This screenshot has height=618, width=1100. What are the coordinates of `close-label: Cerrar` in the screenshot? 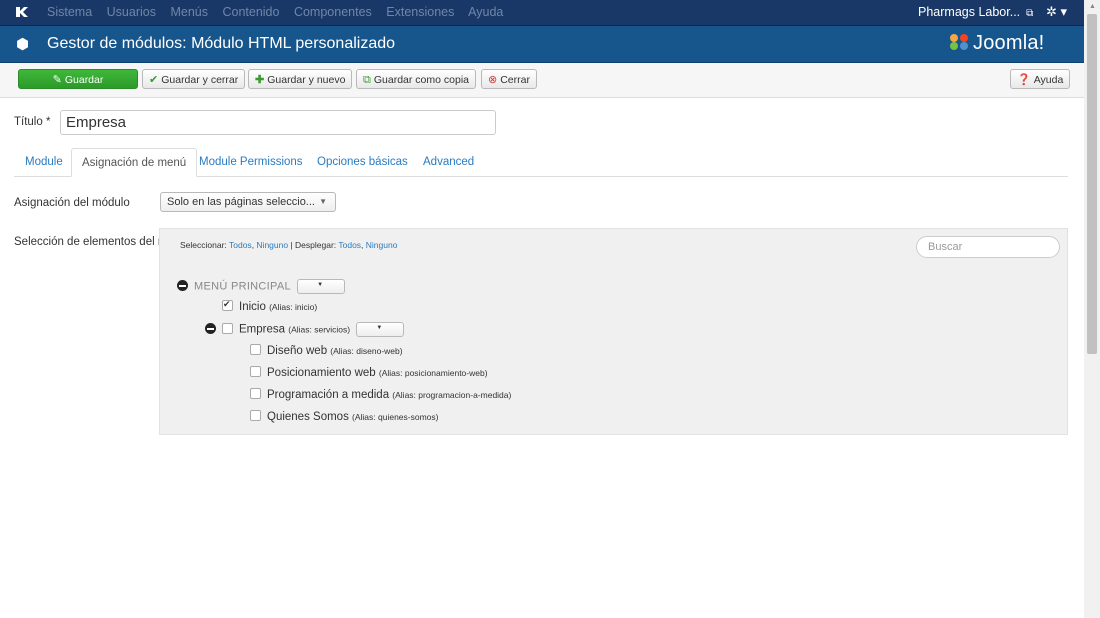 It's located at (515, 80).